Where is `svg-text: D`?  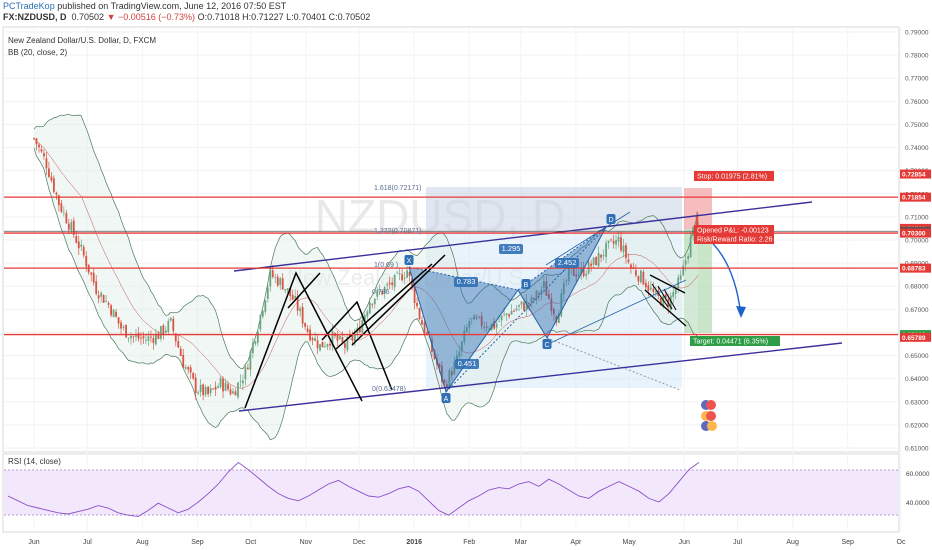
svg-text: D is located at coordinates (610, 220).